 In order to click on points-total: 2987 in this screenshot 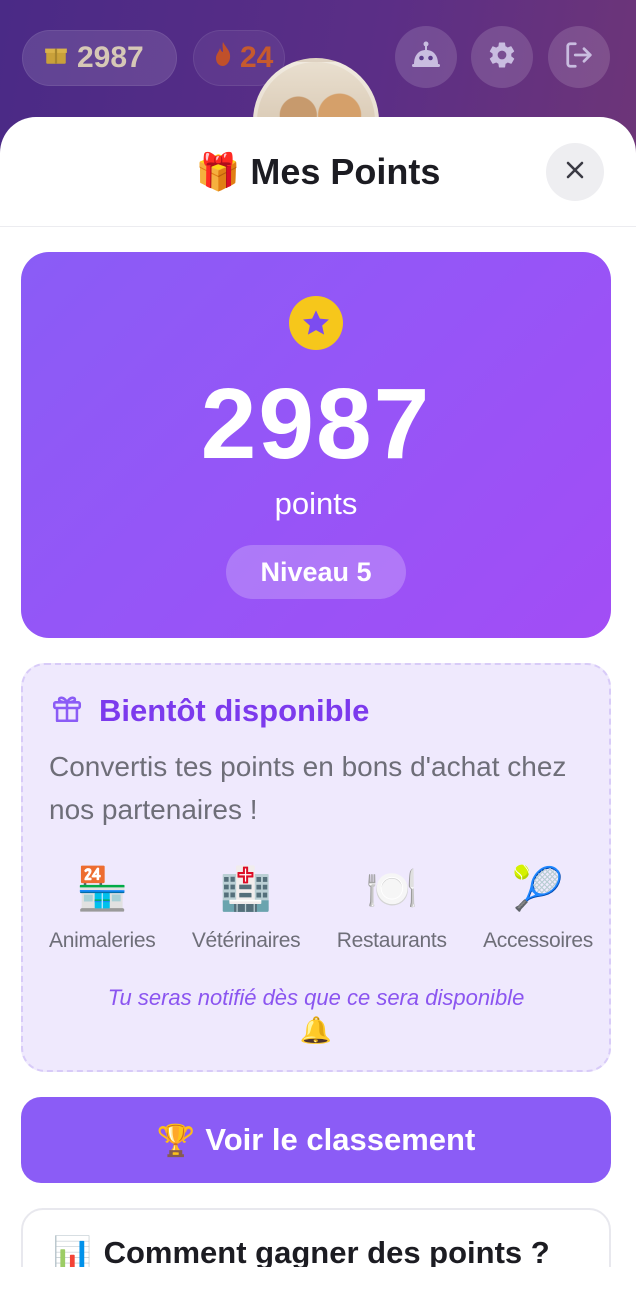, I will do `click(316, 424)`.